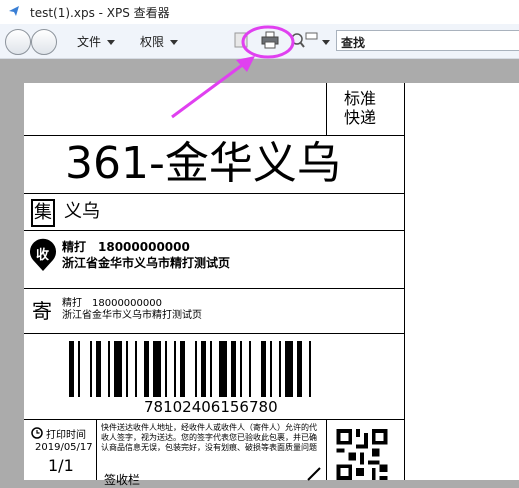  I want to click on sort-code: 361-金华义乌, so click(203, 163).